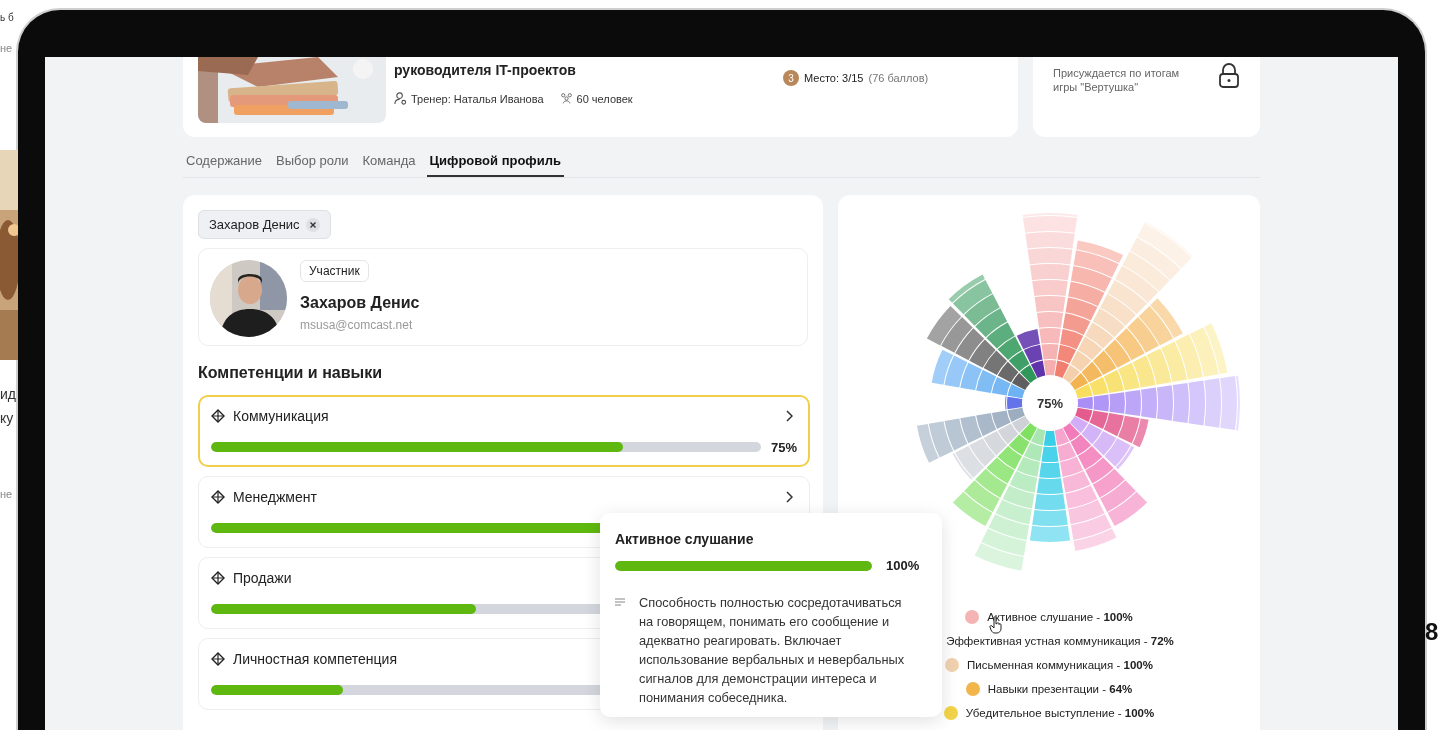 This screenshot has height=730, width=1438. I want to click on skill-name: Продажи, so click(262, 578).